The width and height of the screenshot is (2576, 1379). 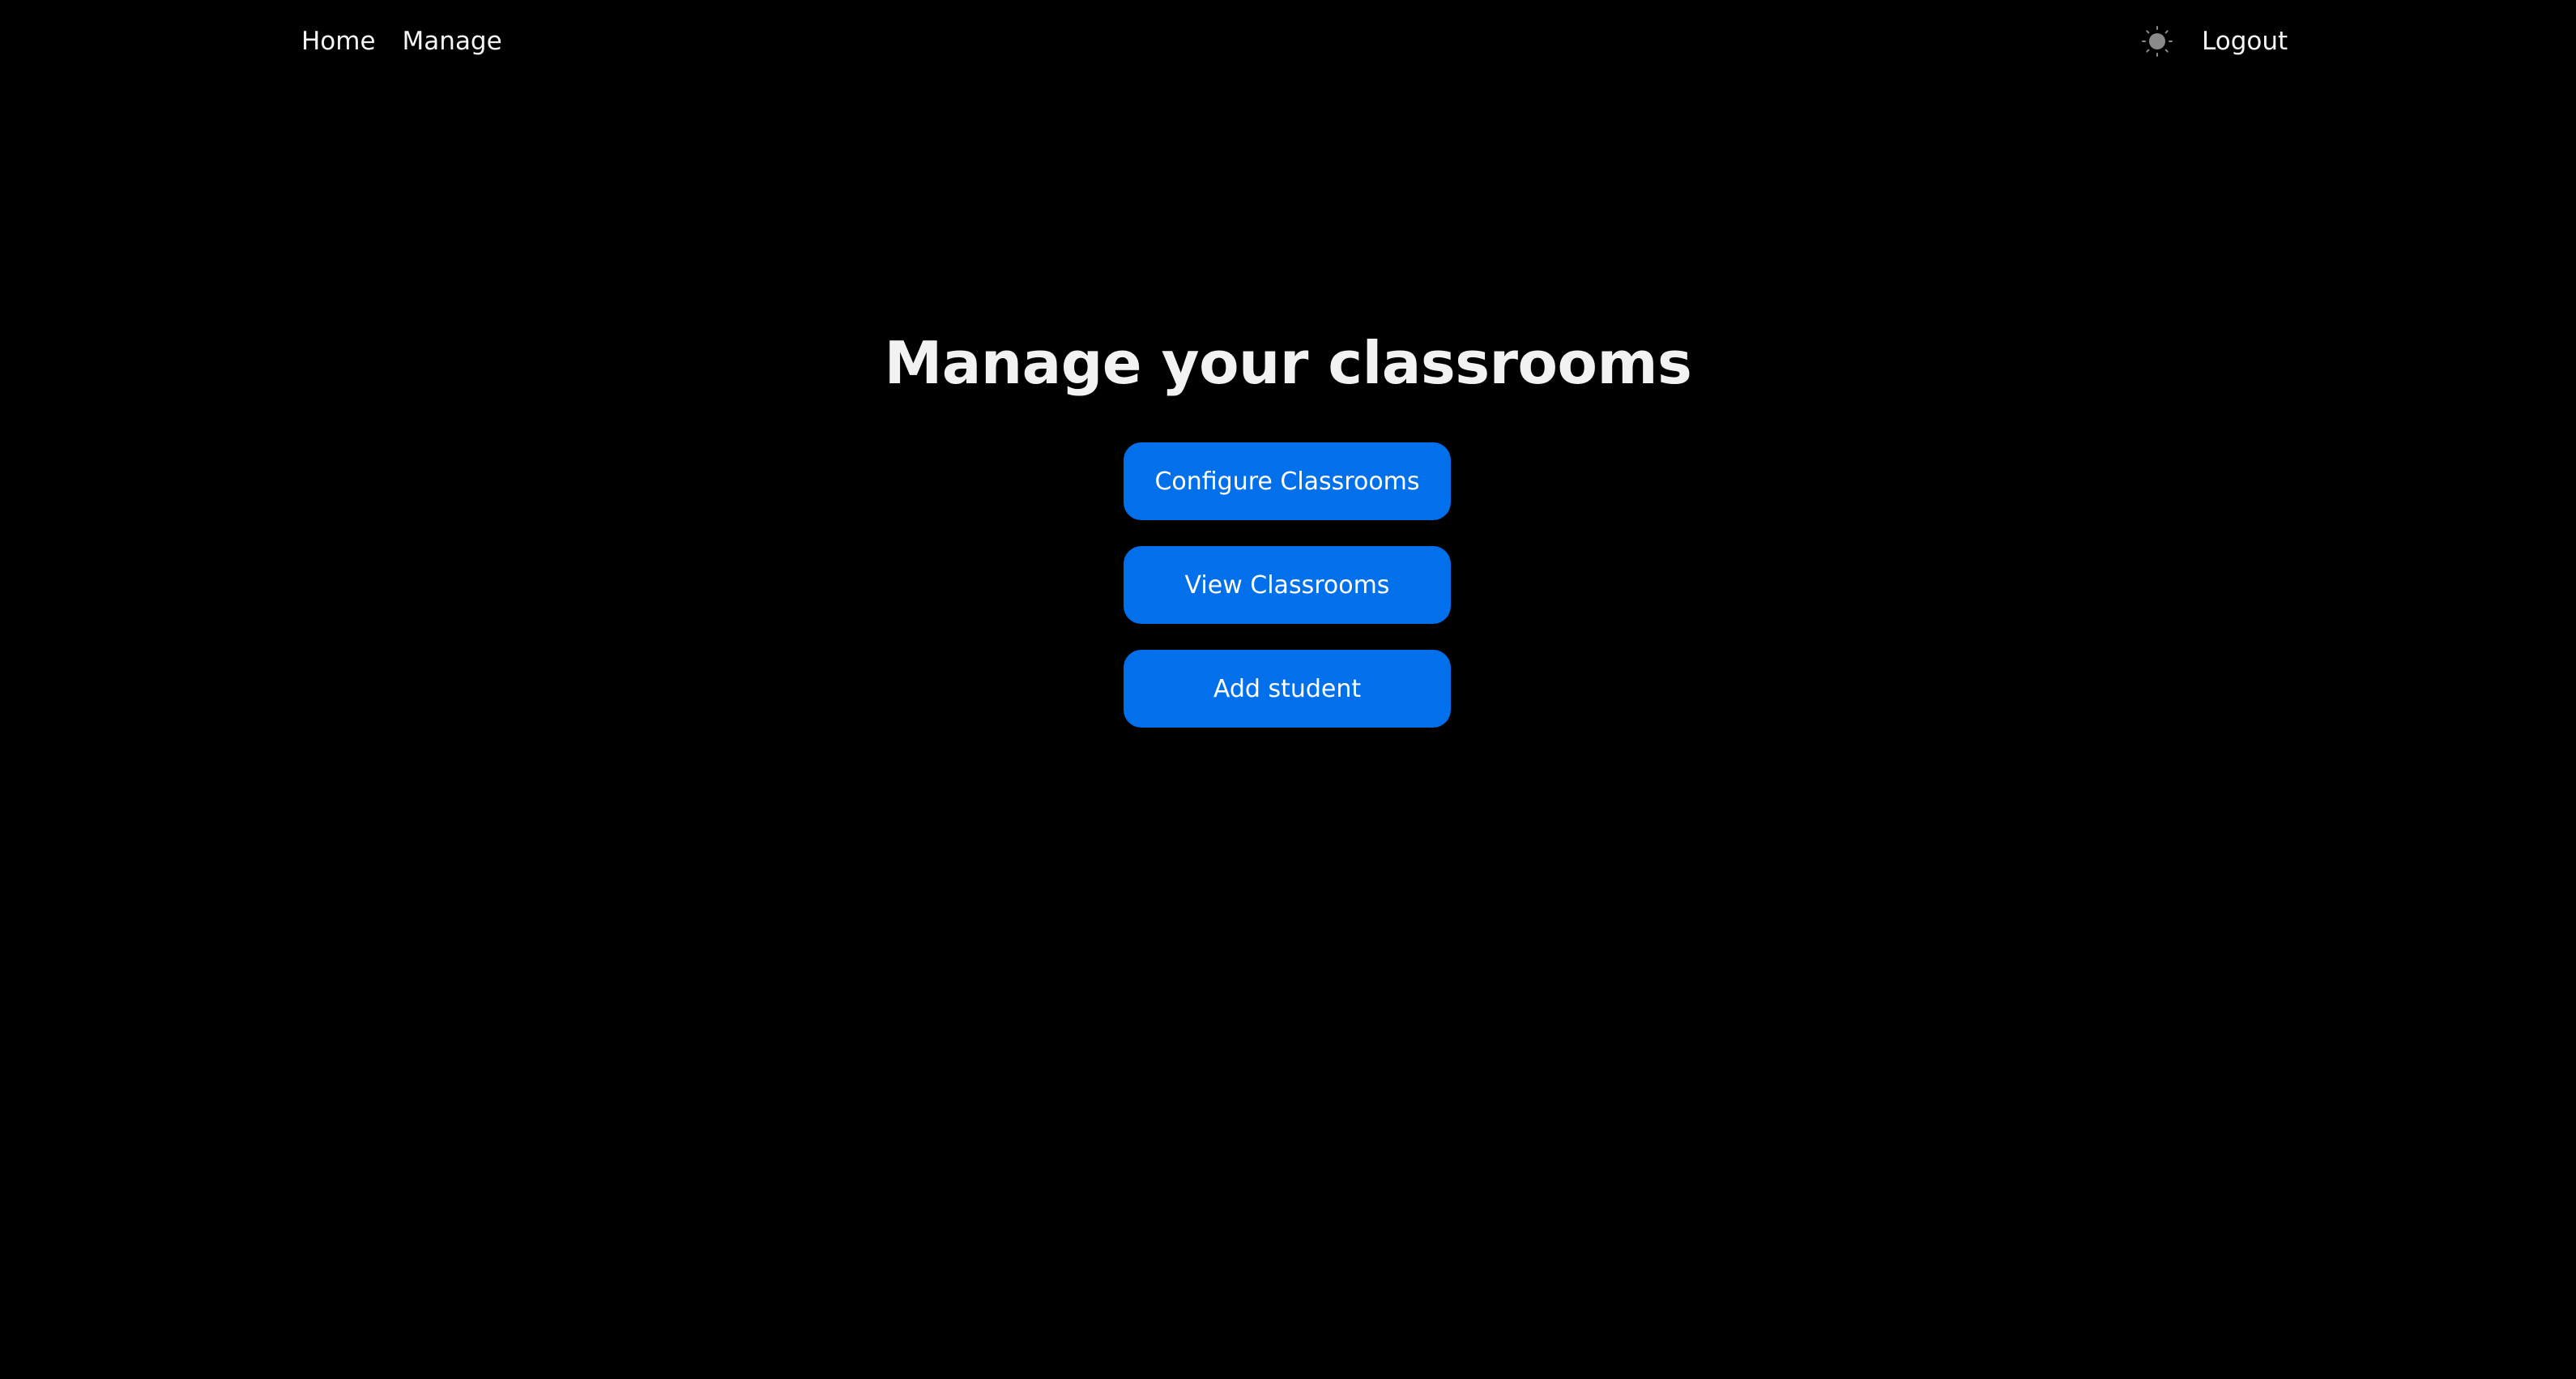 I want to click on nav-link-home: Home, so click(x=338, y=41).